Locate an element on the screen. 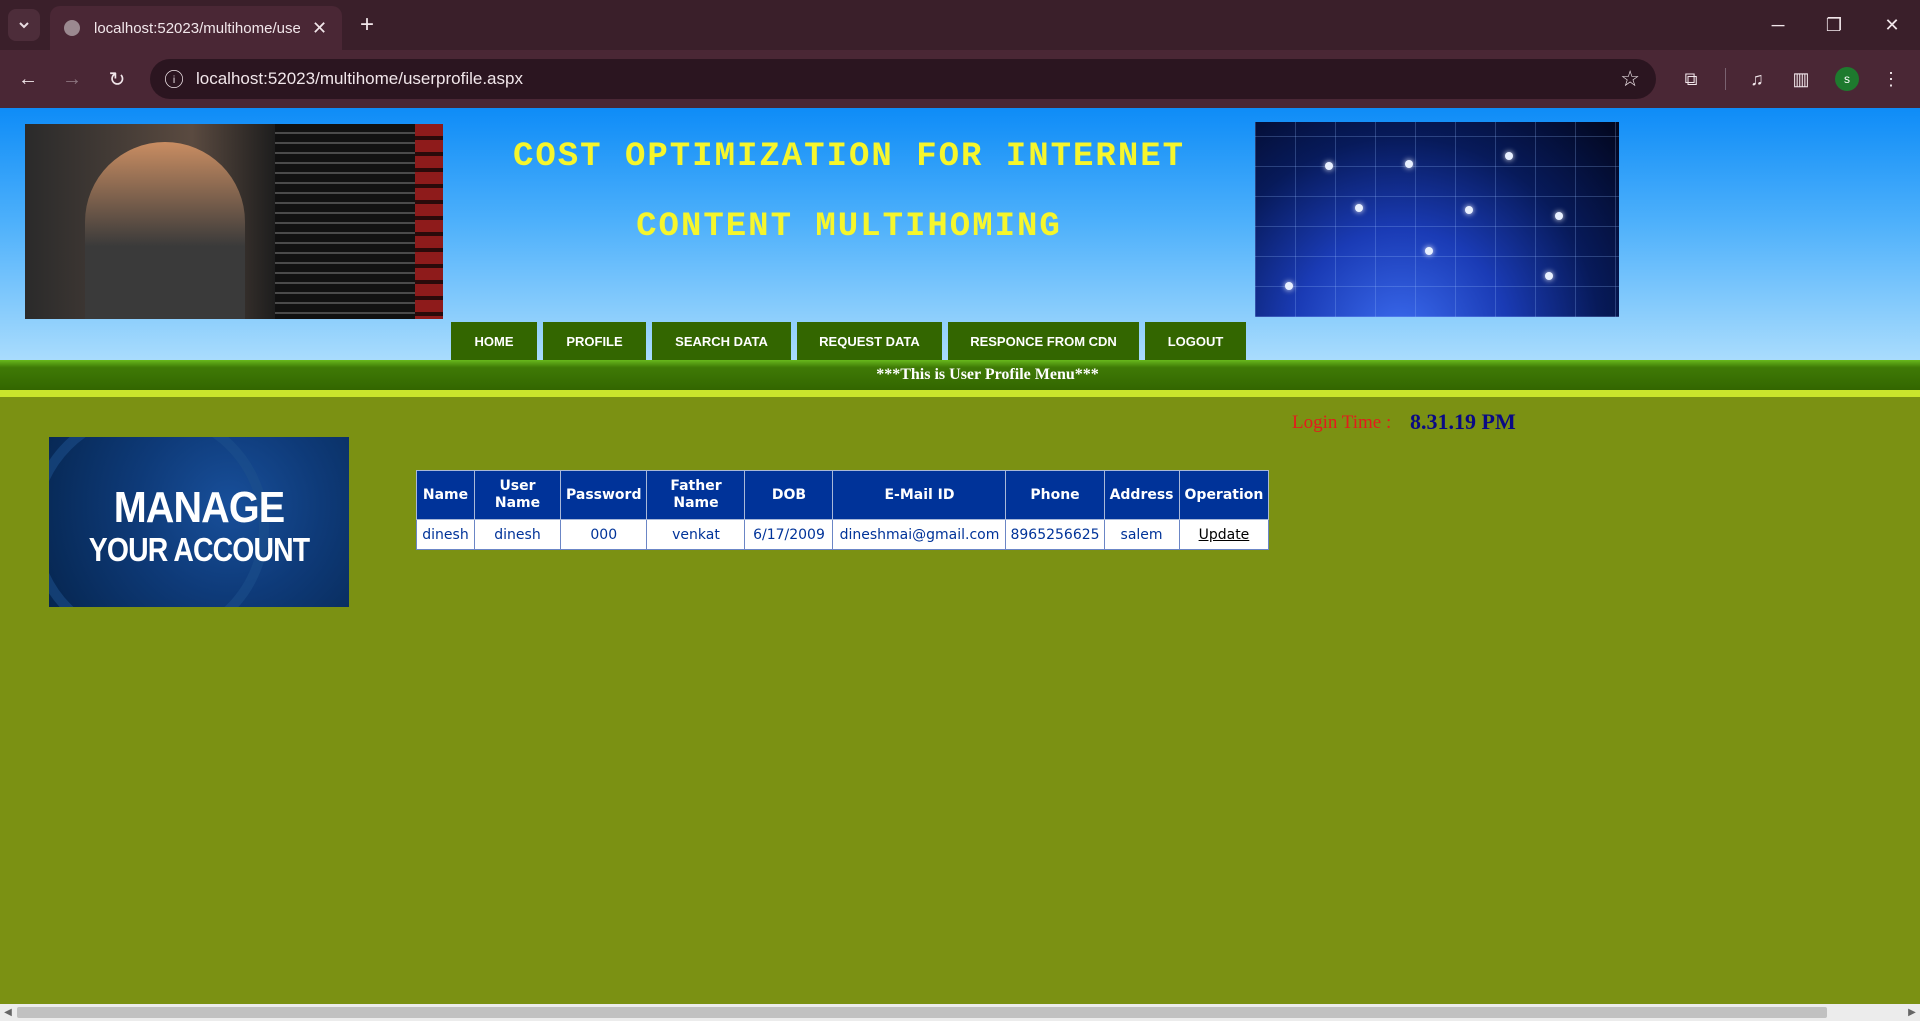  site-title-line2: CONTENT MULTIHOMING is located at coordinates (849, 227).